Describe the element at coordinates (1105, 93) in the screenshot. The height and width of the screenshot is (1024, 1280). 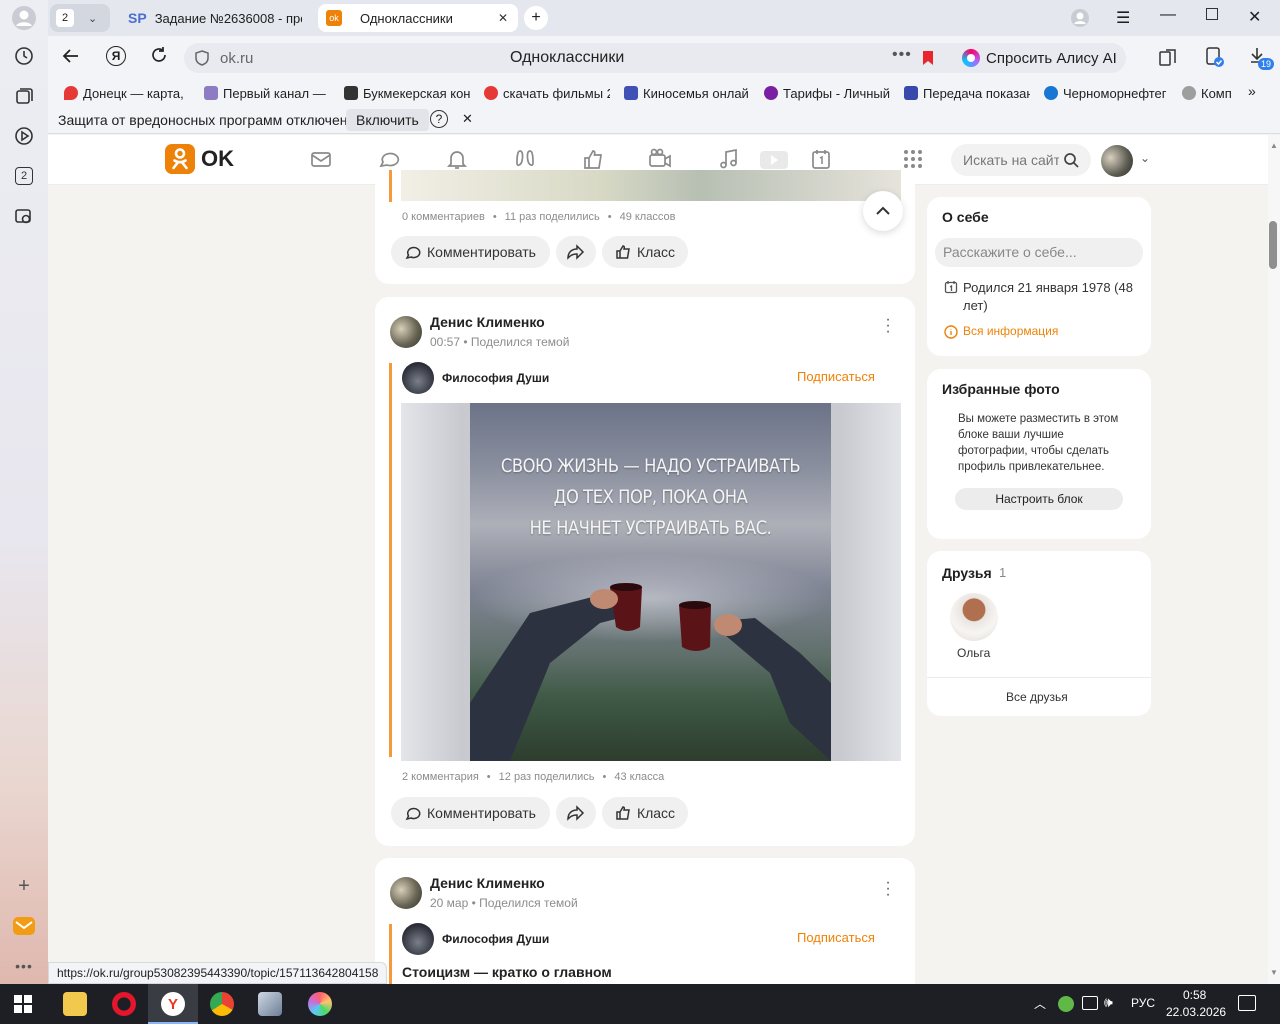
I see `bookmark-item: Черноморнефтег` at that location.